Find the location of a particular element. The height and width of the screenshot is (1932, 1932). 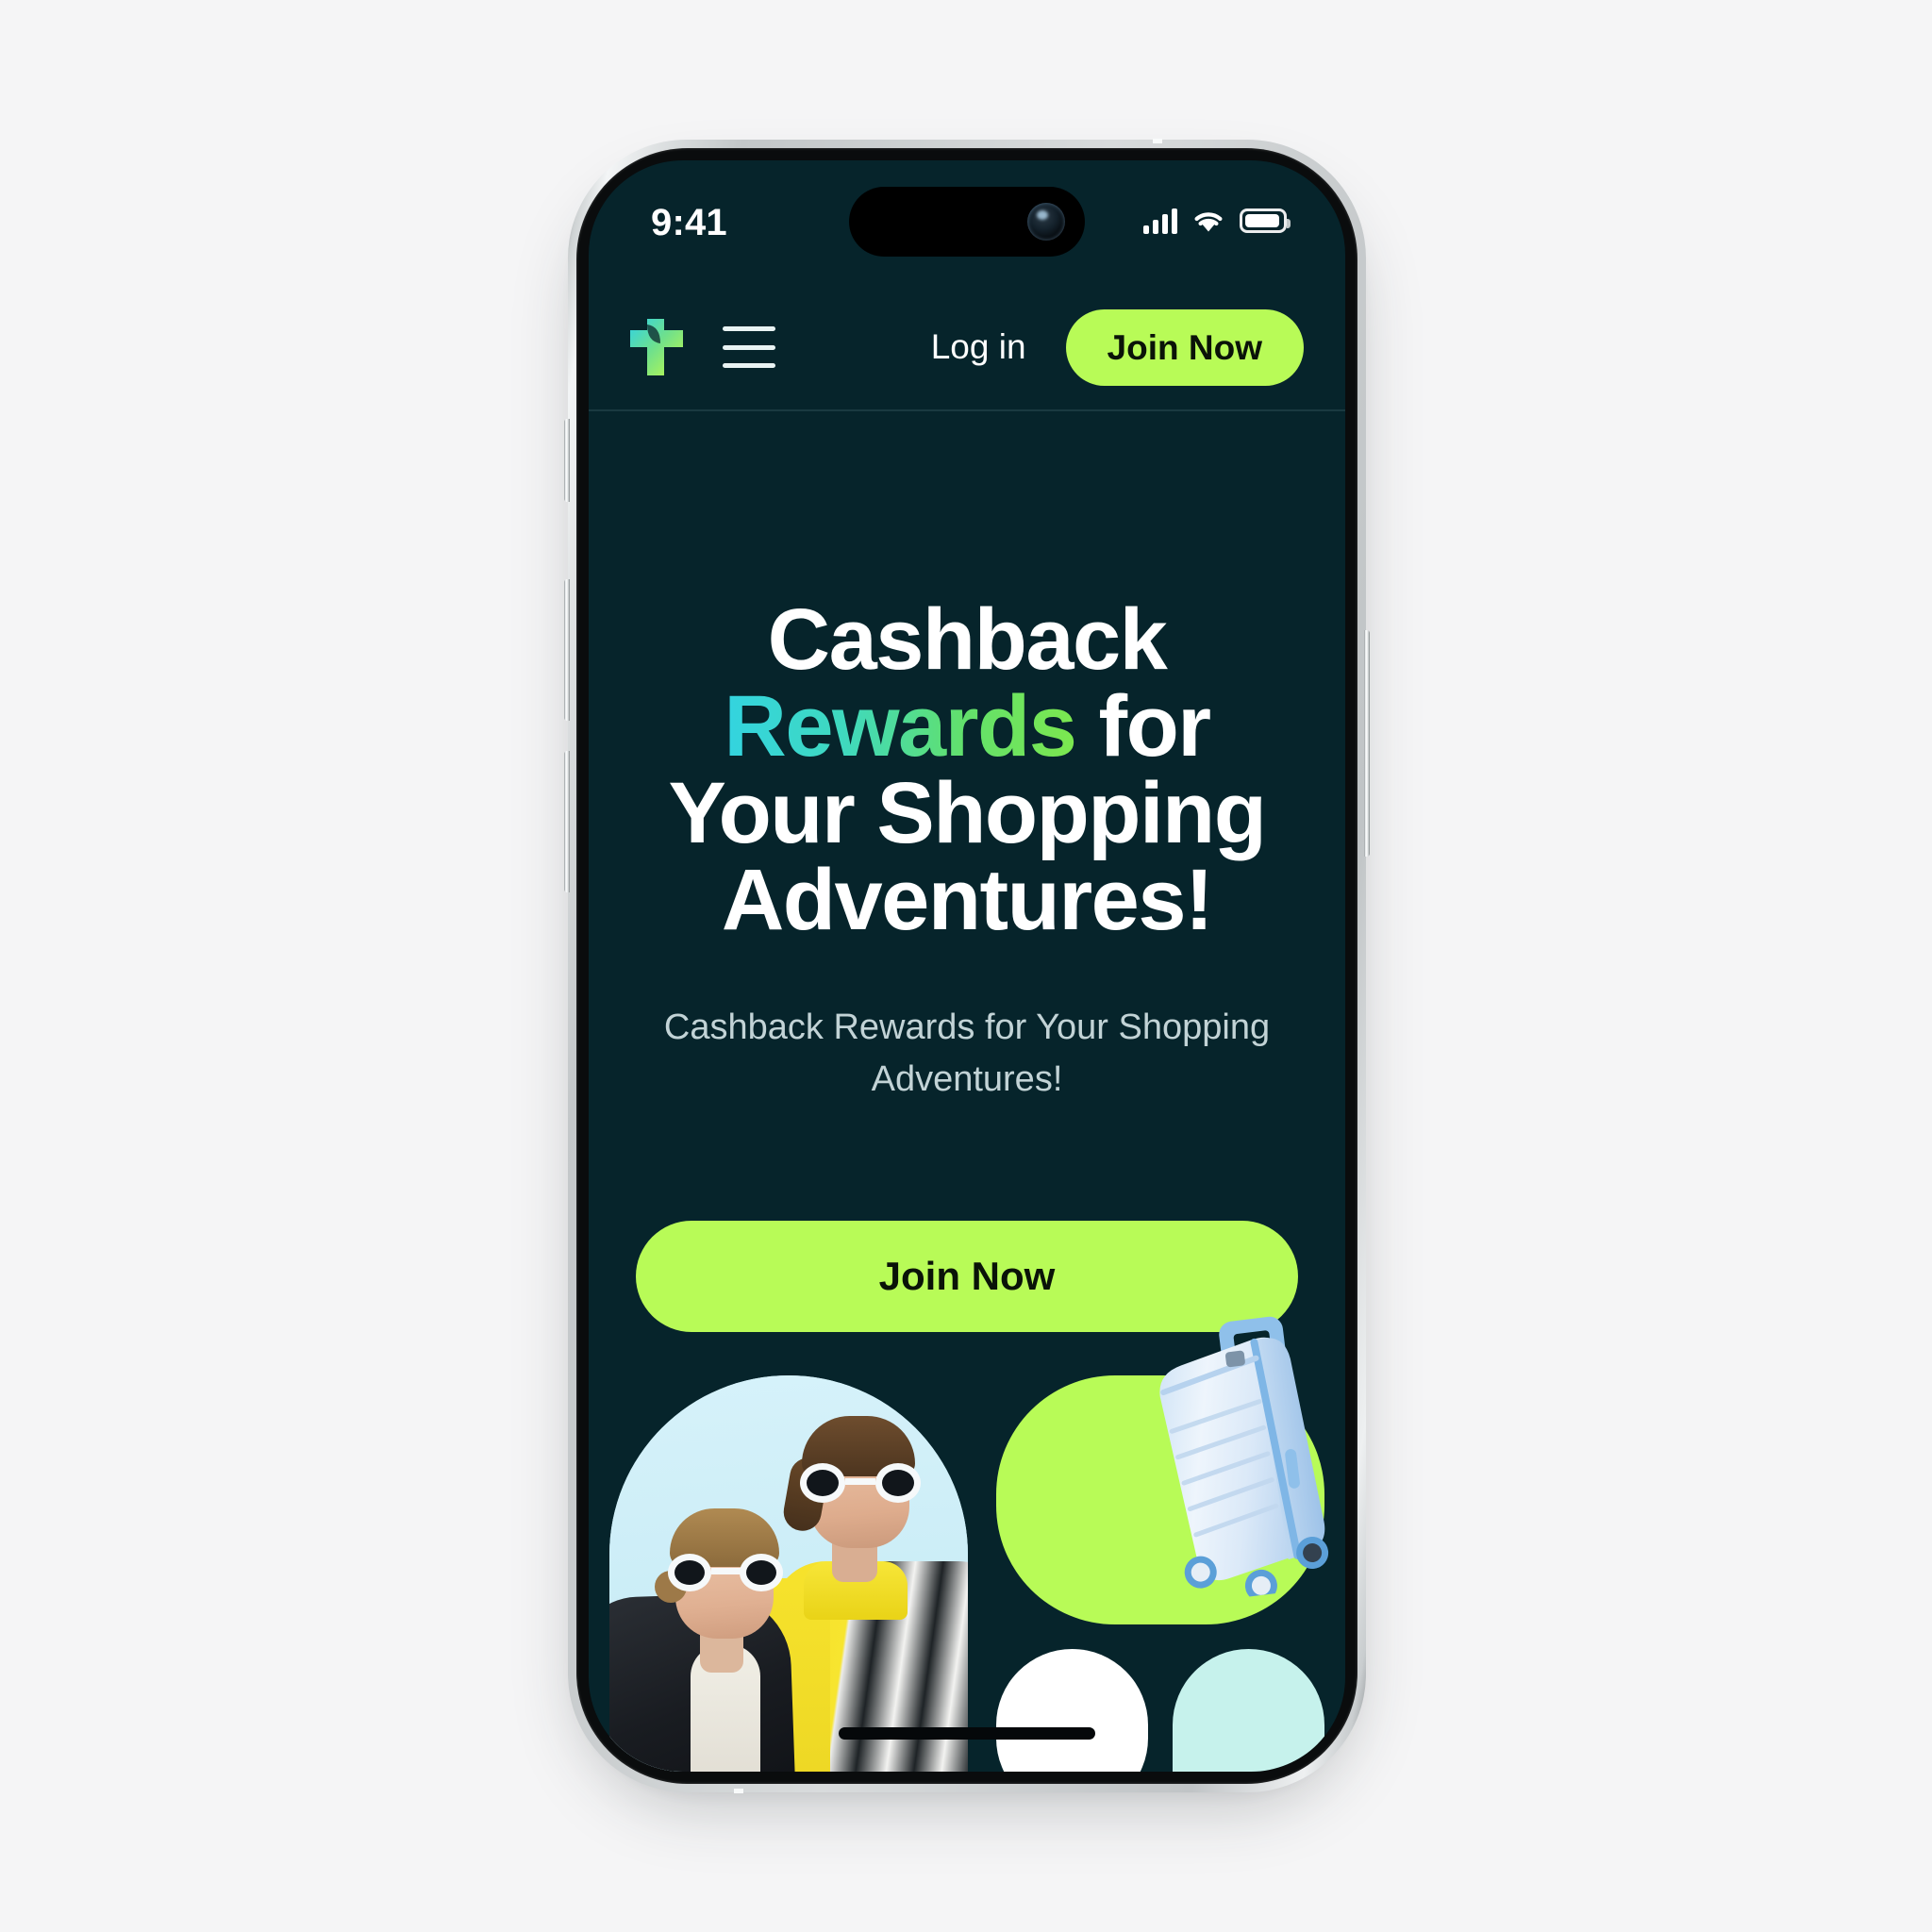

gallery-left-column is located at coordinates (789, 1574).